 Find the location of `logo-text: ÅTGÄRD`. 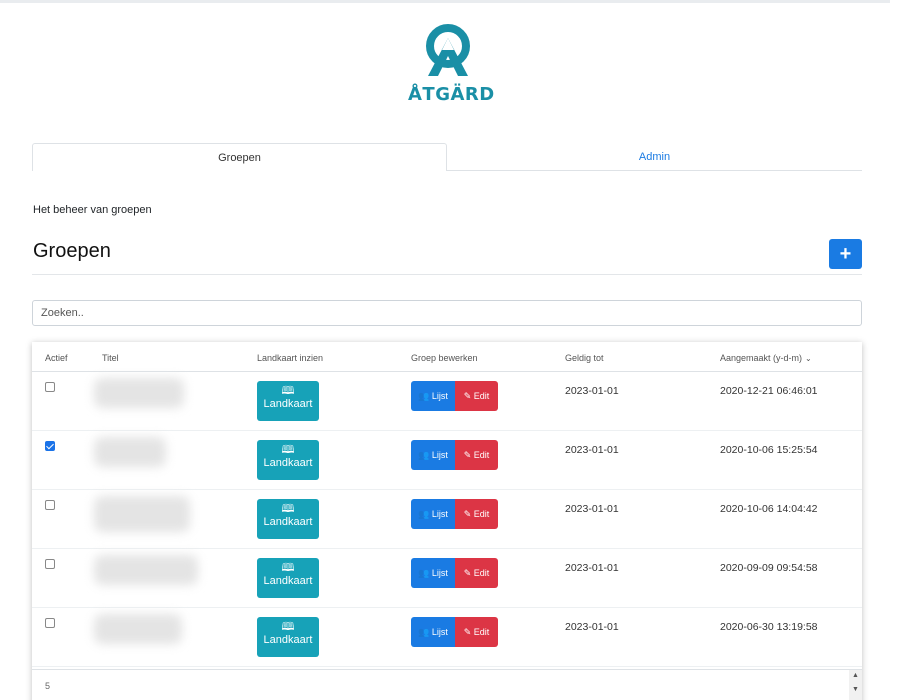

logo-text: ÅTGÄRD is located at coordinates (451, 94).